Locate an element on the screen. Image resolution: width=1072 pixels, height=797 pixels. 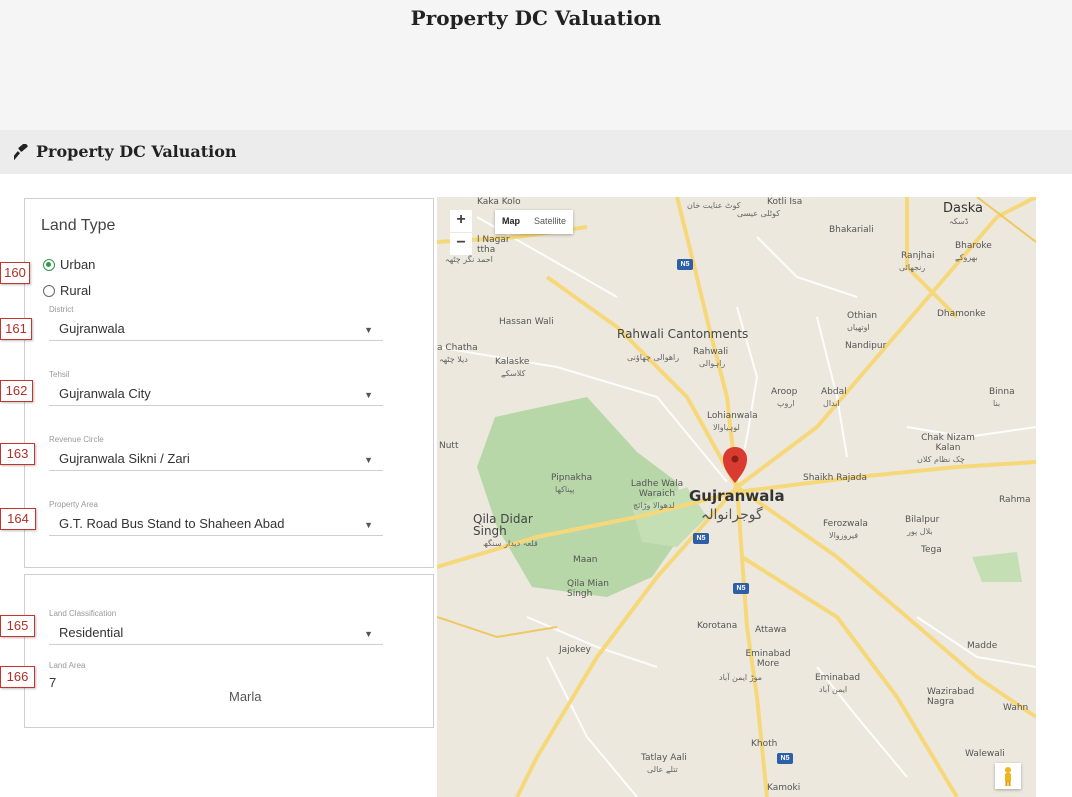
map-label-urdu: احمد نگر چٹھہ is located at coordinates (469, 259).